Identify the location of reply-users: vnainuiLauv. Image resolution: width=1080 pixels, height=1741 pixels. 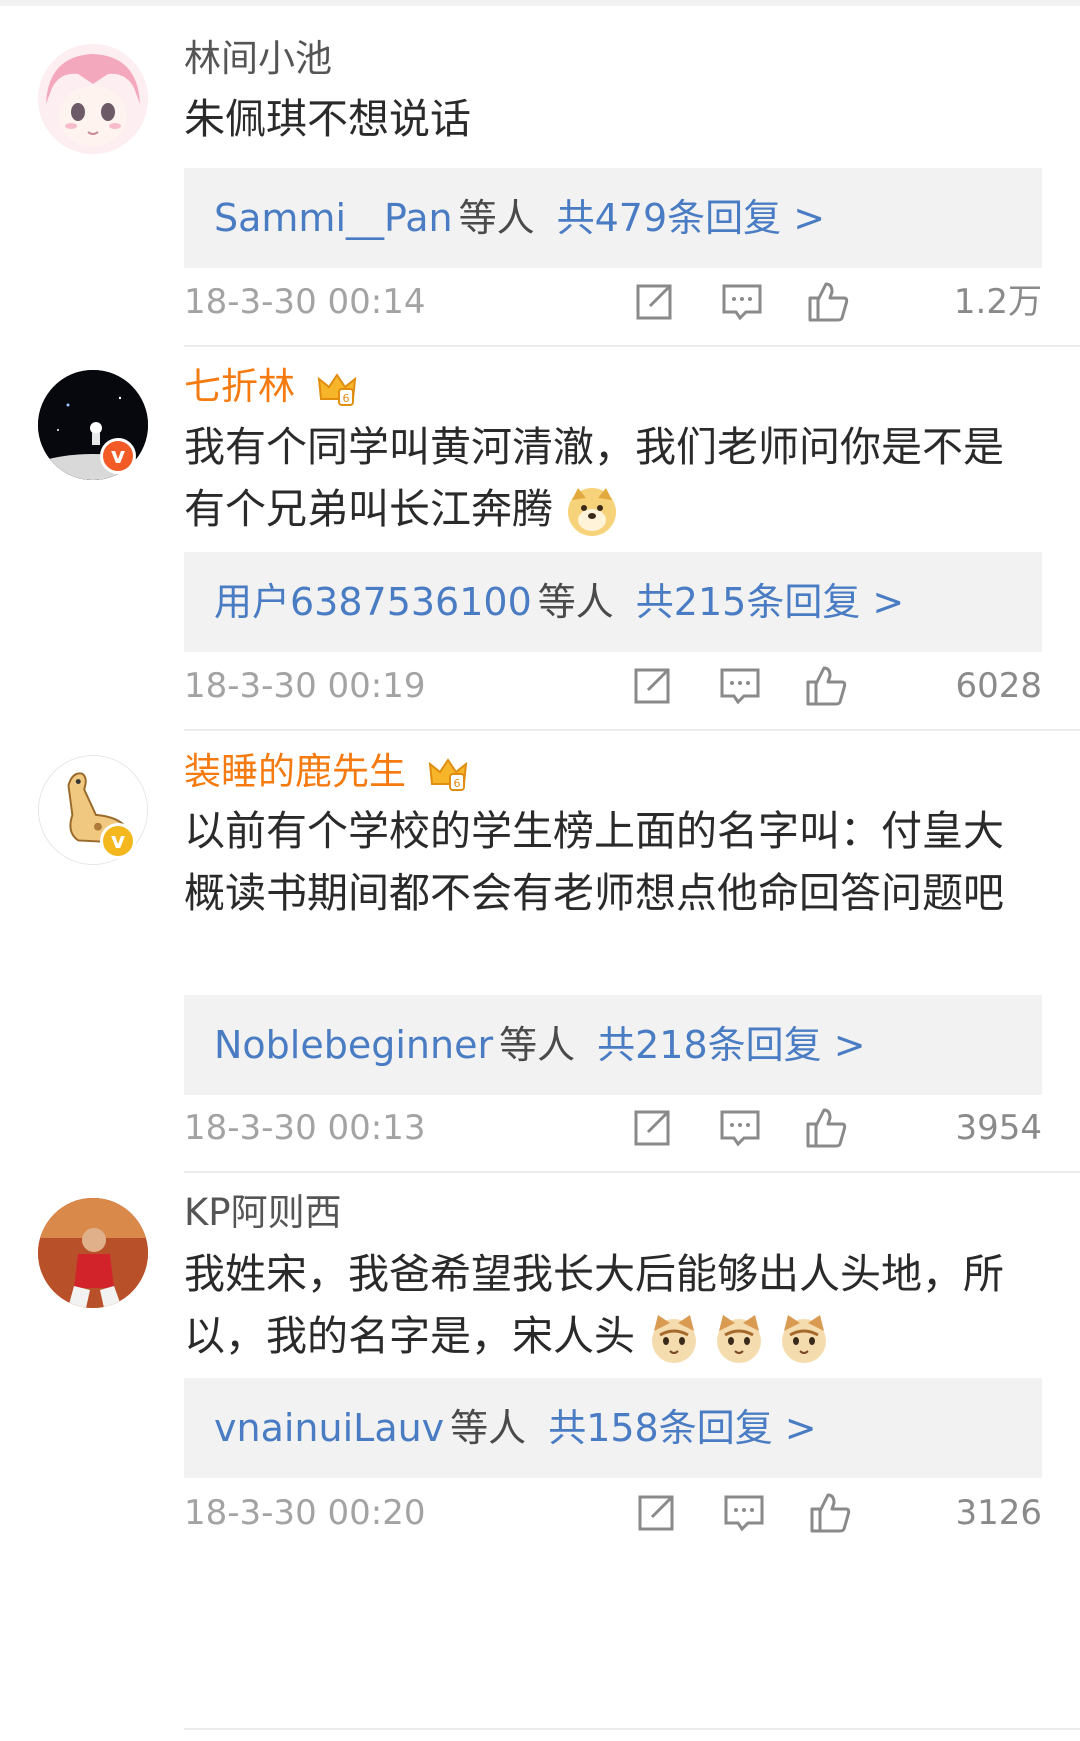
(329, 1428).